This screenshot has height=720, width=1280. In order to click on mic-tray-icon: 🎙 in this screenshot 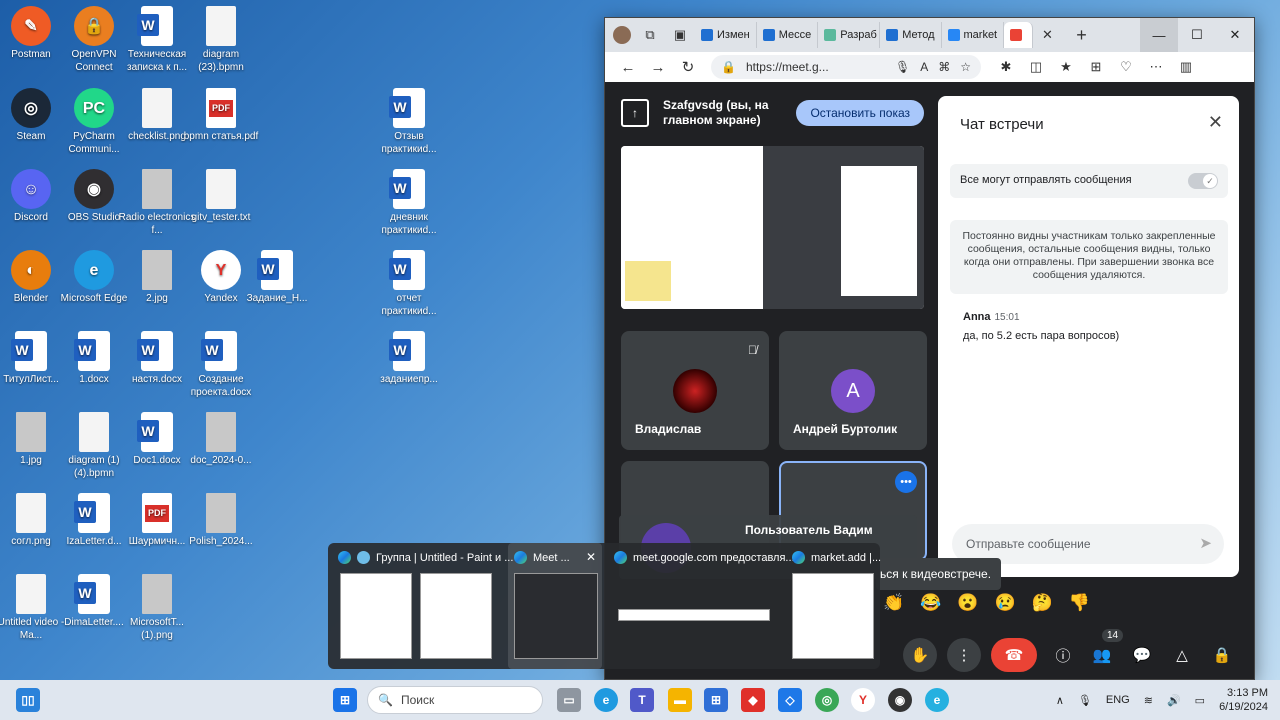, I will do `click(1085, 700)`.